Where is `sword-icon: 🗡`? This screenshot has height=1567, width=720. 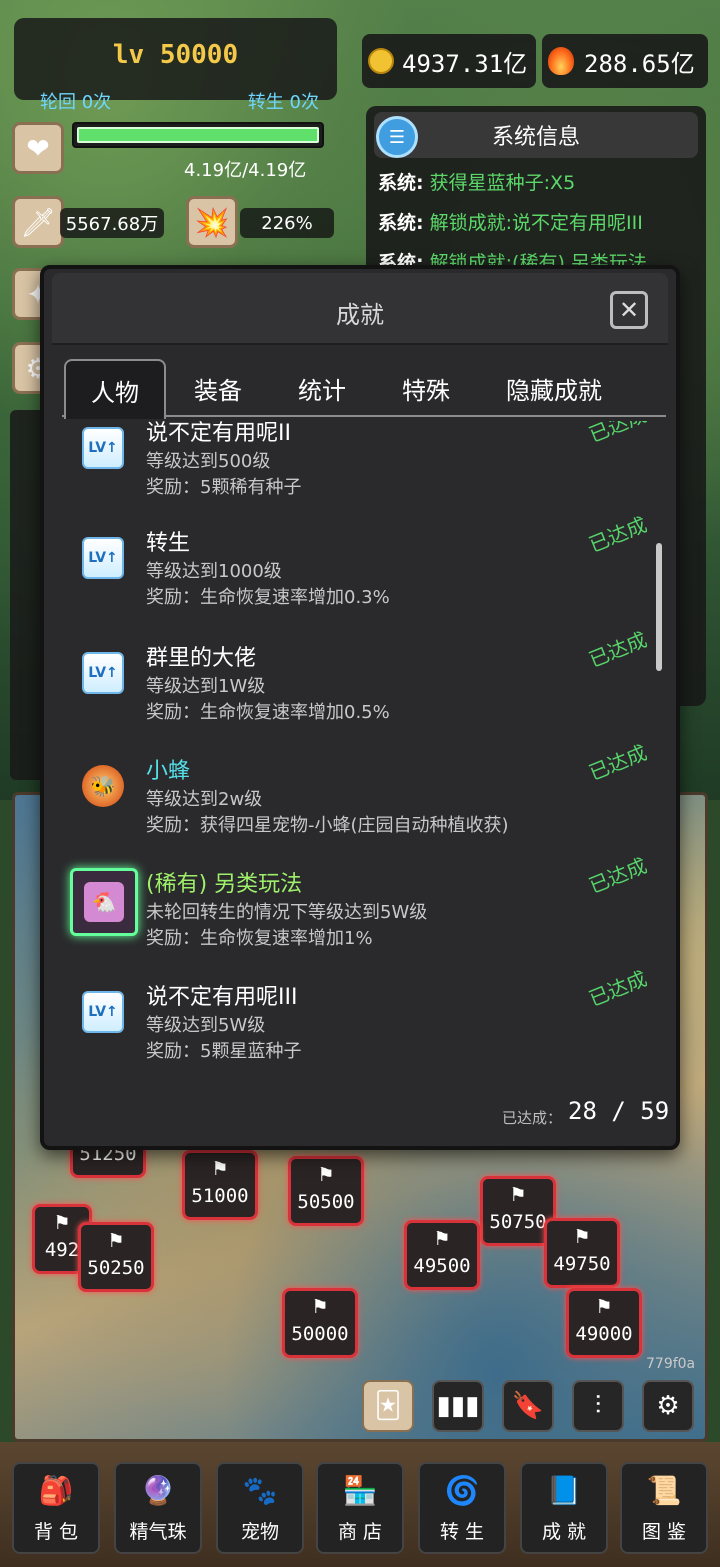
sword-icon: 🗡 is located at coordinates (38, 222).